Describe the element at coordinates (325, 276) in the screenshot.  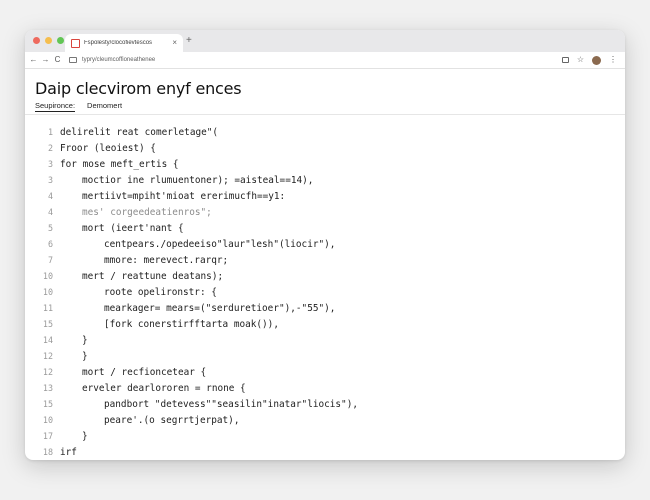
I see `code-line: 10 mert / reattune deatans);` at that location.